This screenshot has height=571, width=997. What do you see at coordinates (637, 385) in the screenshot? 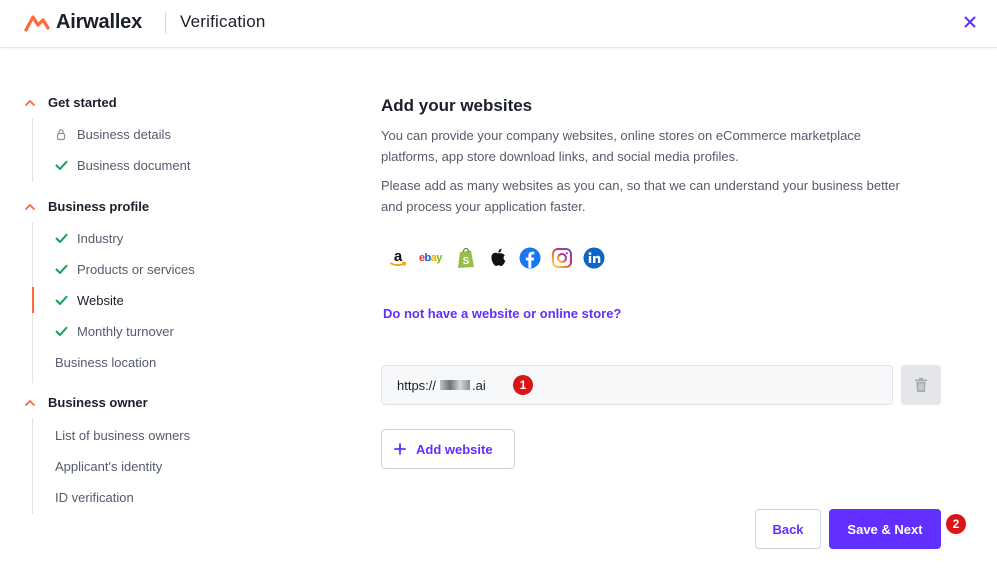
I see `website-url-input: https:// .ai` at bounding box center [637, 385].